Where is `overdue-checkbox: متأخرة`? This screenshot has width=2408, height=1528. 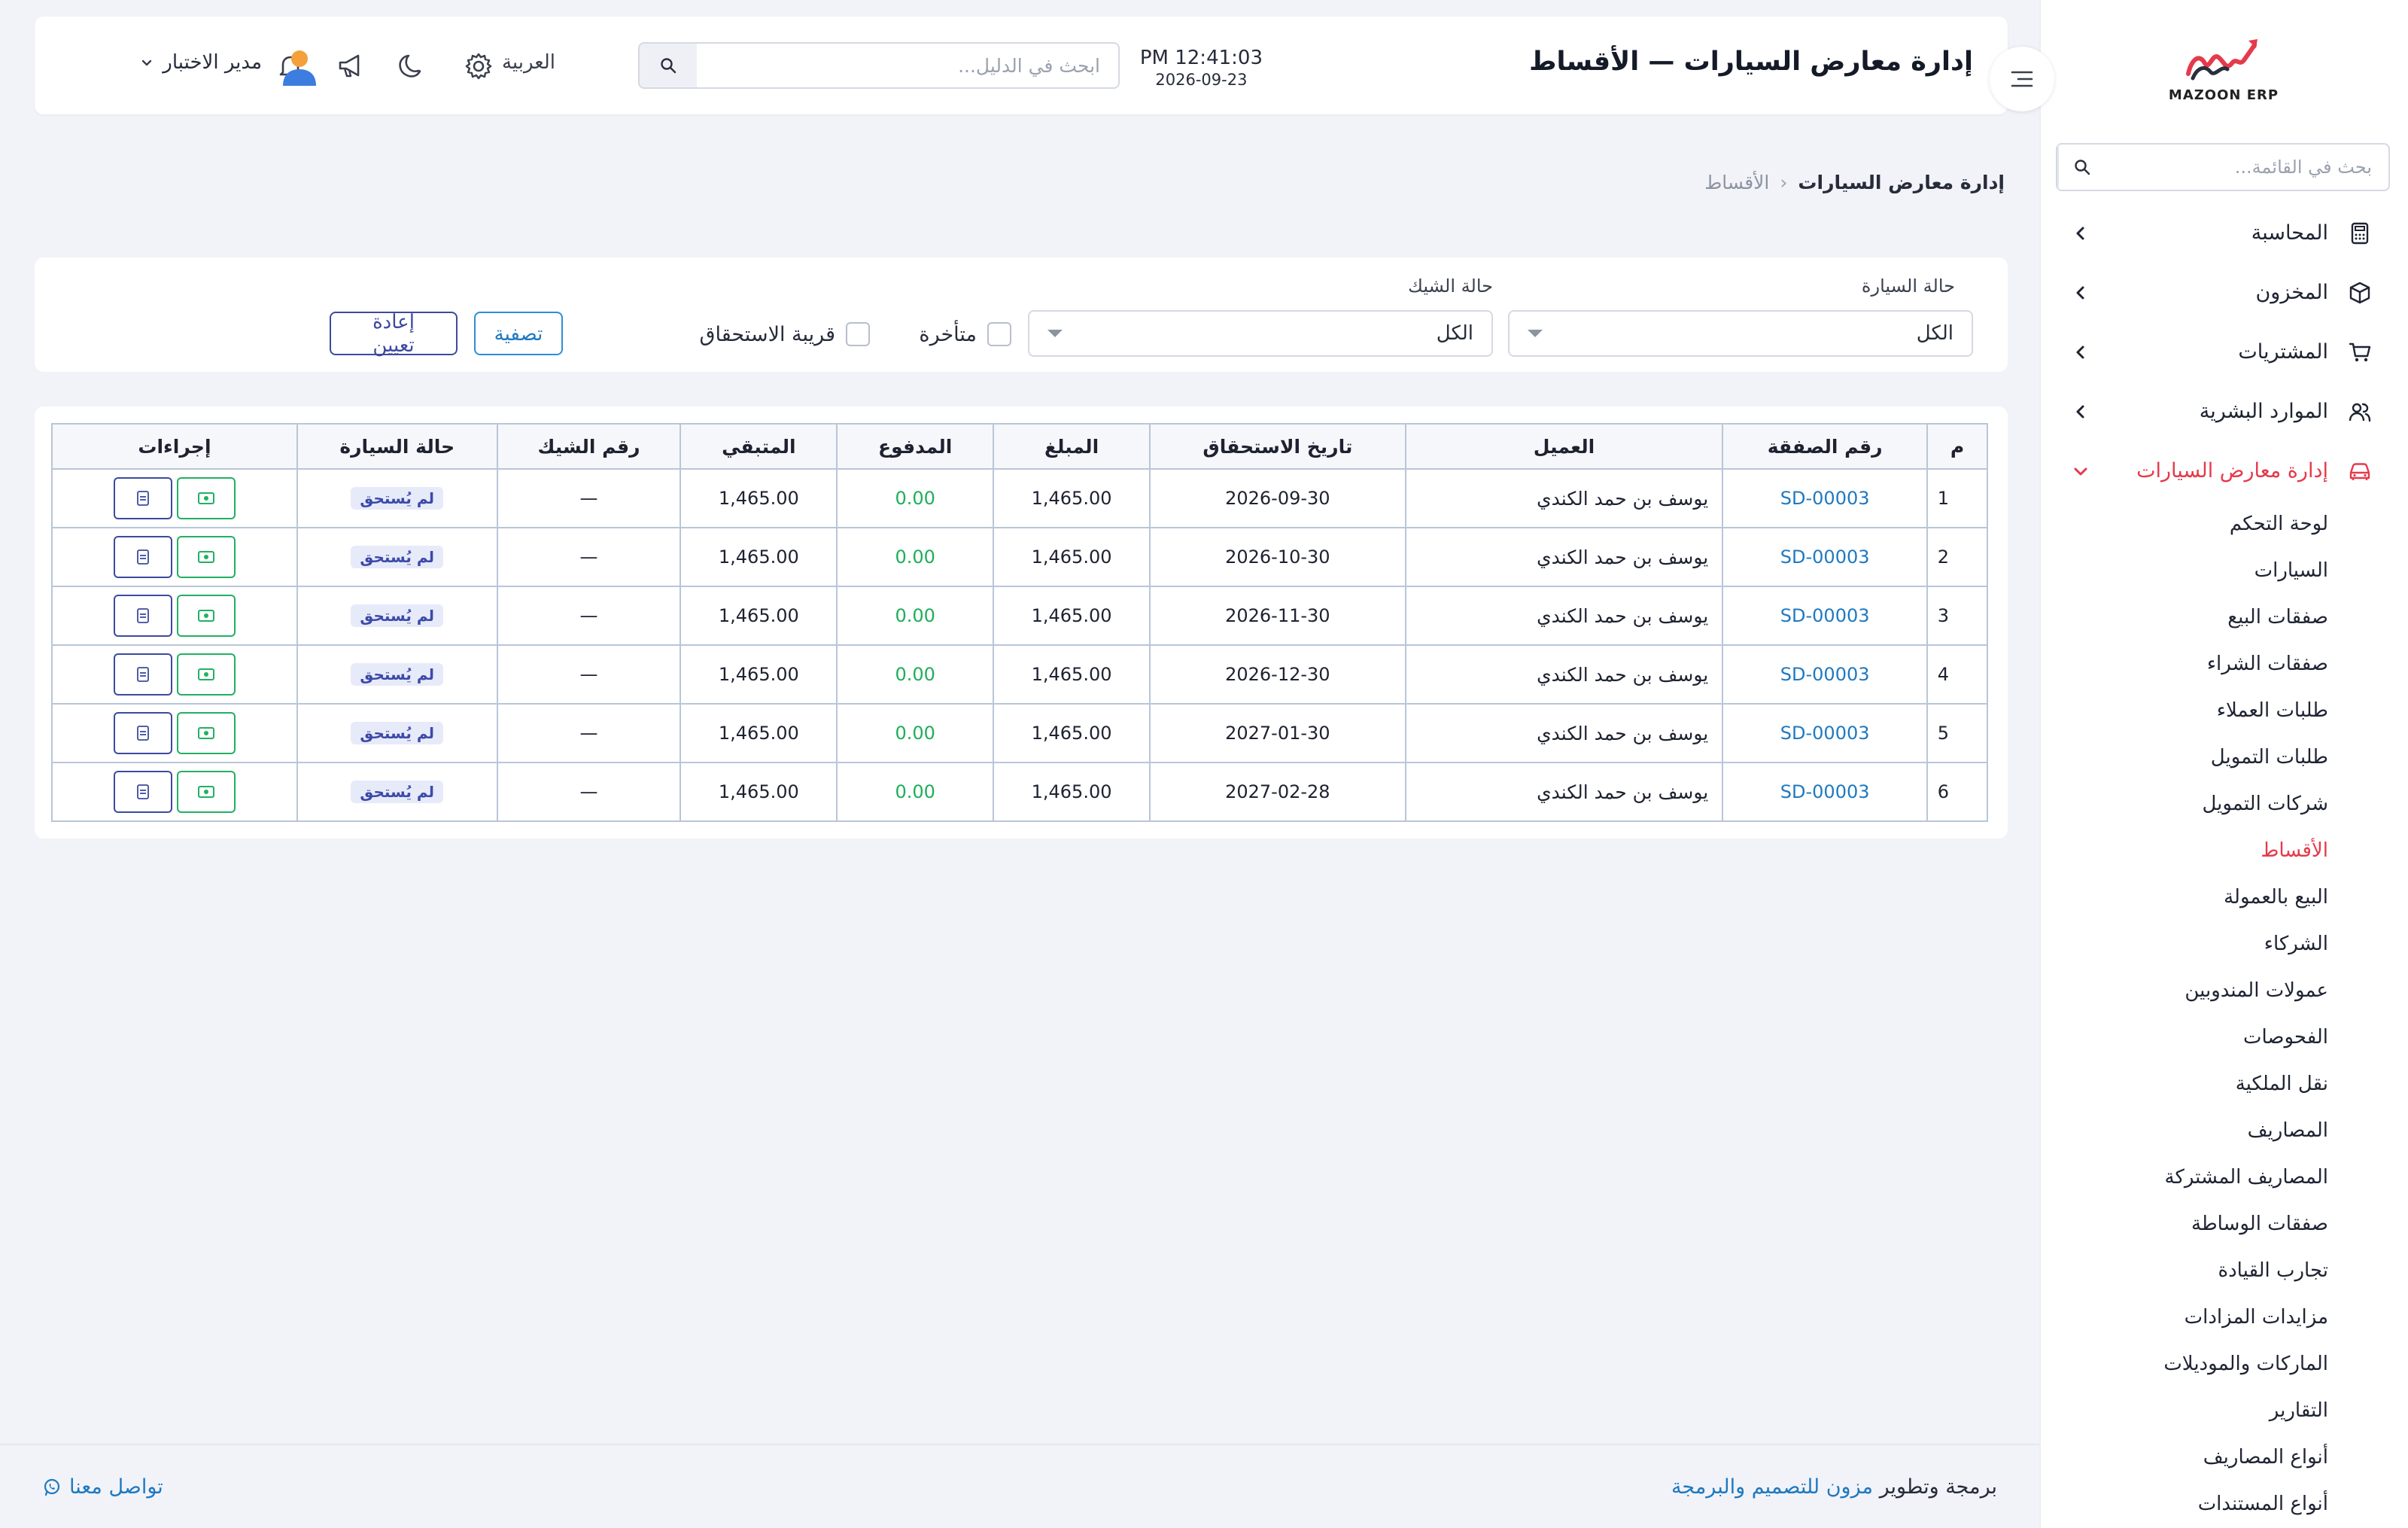
overdue-checkbox: متأخرة is located at coordinates (965, 334).